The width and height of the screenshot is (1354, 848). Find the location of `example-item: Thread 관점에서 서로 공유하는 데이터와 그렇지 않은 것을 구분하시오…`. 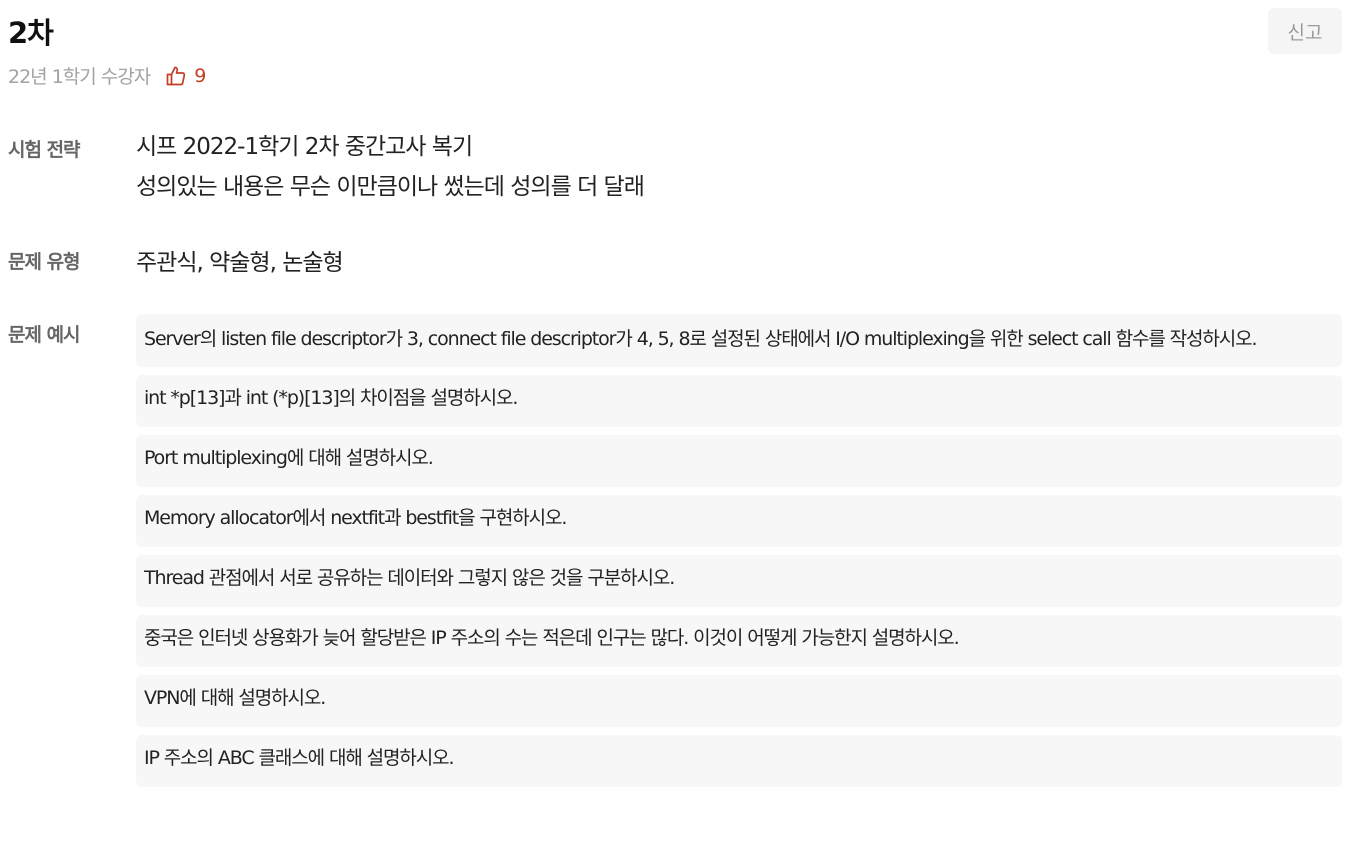

example-item: Thread 관점에서 서로 공유하는 데이터와 그렇지 않은 것을 구분하시오… is located at coordinates (739, 581).